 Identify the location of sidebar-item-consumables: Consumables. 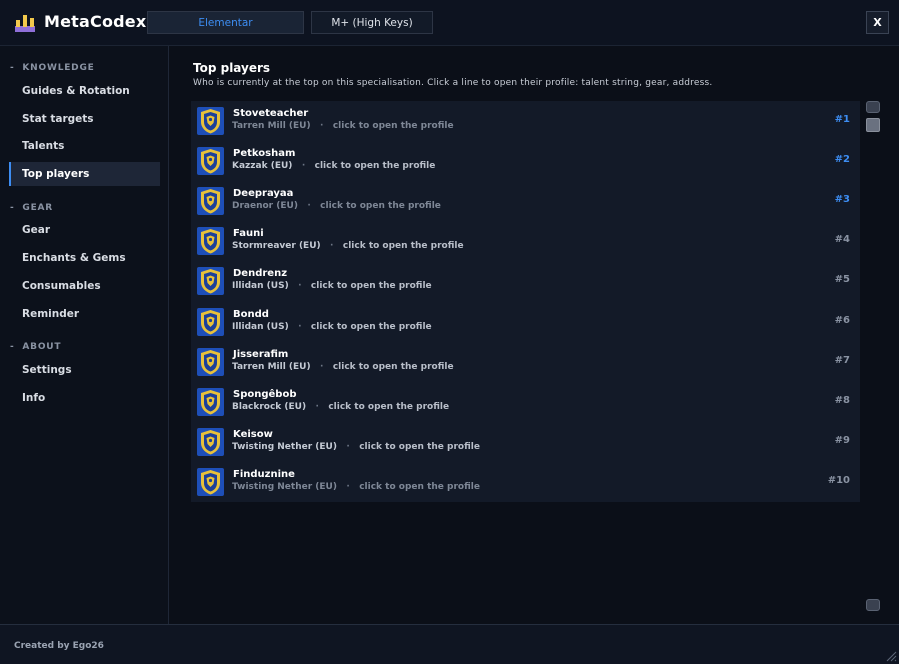
(84, 286).